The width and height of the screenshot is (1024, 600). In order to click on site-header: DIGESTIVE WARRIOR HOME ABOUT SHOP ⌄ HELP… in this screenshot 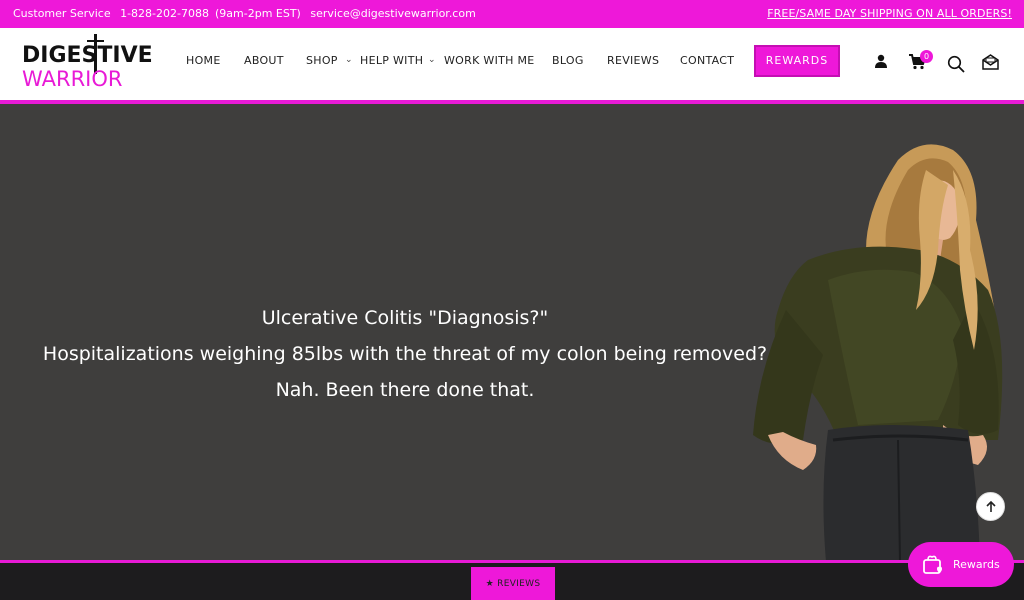, I will do `click(512, 65)`.